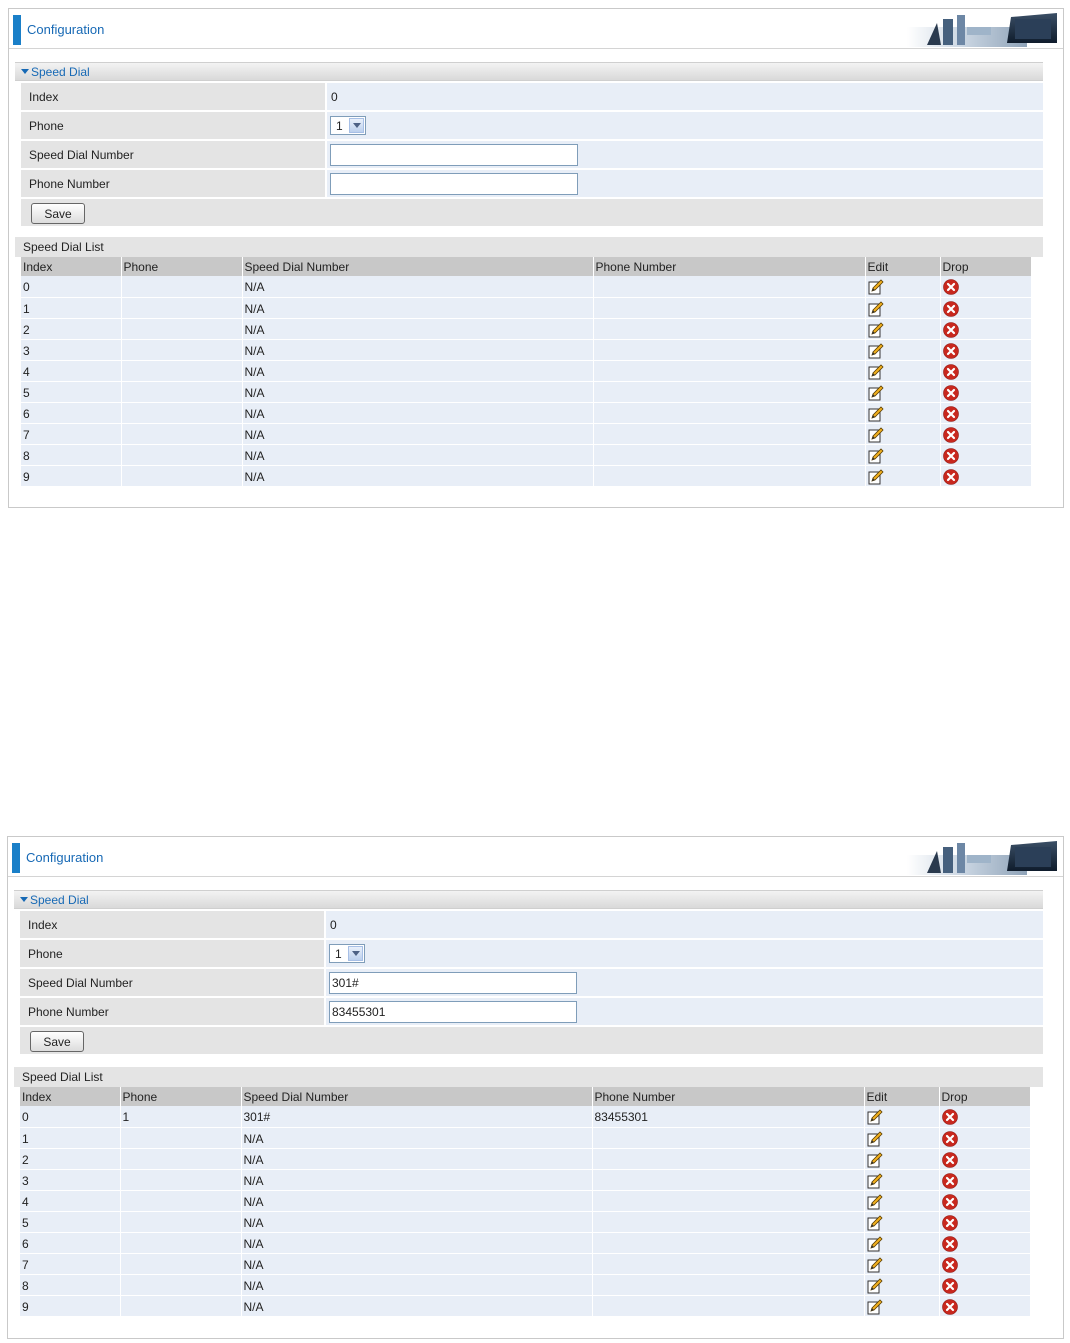 This screenshot has width=1070, height=1343. I want to click on table-row: 8 N/A, so click(525, 1285).